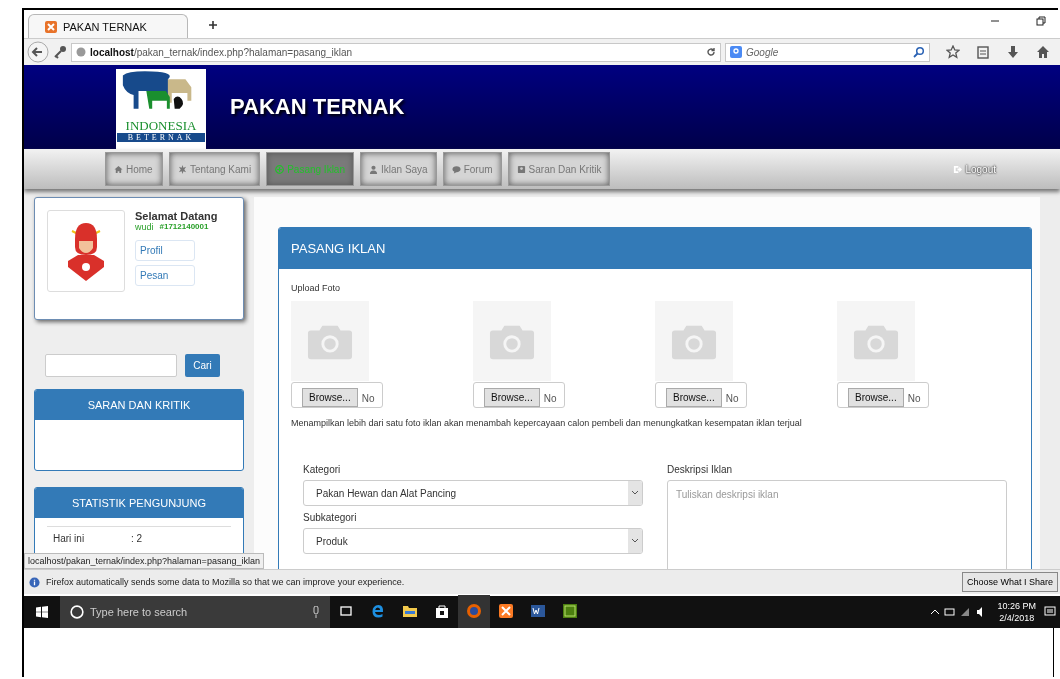 The image size is (1060, 679). Describe the element at coordinates (139, 405) in the screenshot. I see `widget-title: SARAN DAN KRITIK` at that location.